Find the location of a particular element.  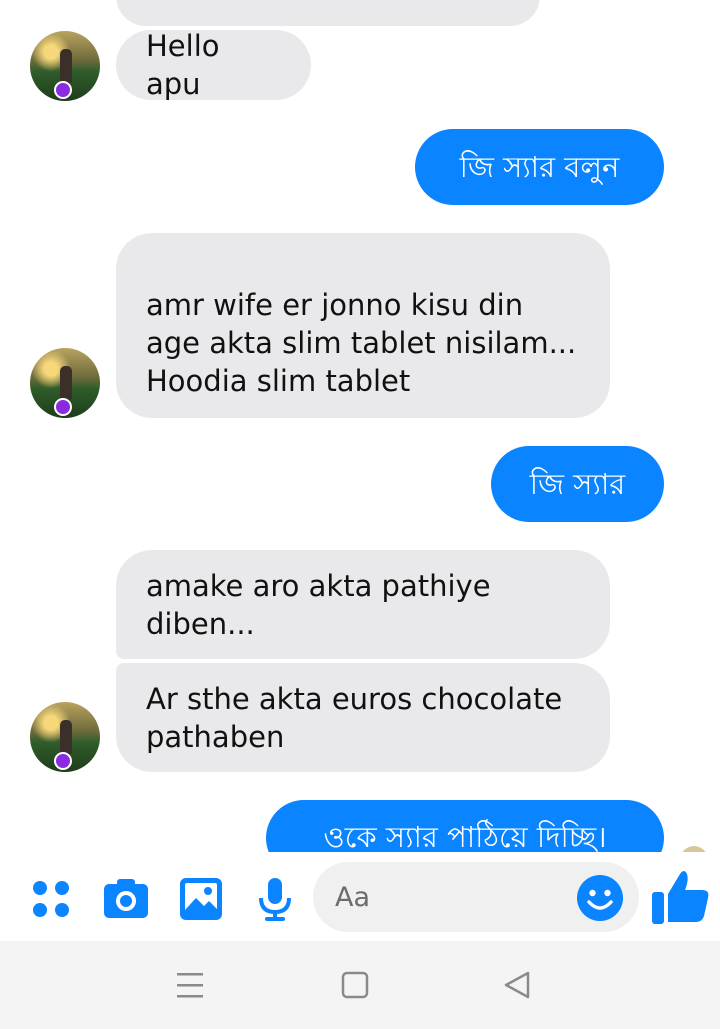

system-navigation-bar is located at coordinates (360, 985).